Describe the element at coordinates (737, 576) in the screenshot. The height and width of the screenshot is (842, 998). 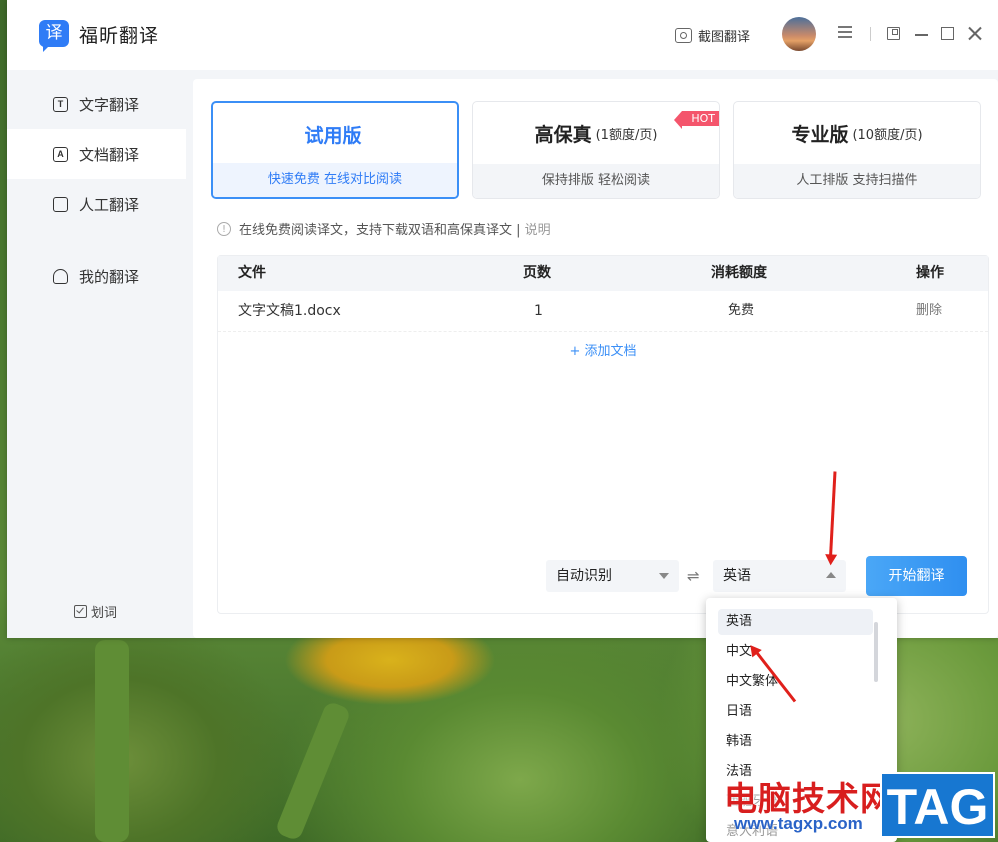
I see `target-language-value: 英语` at that location.